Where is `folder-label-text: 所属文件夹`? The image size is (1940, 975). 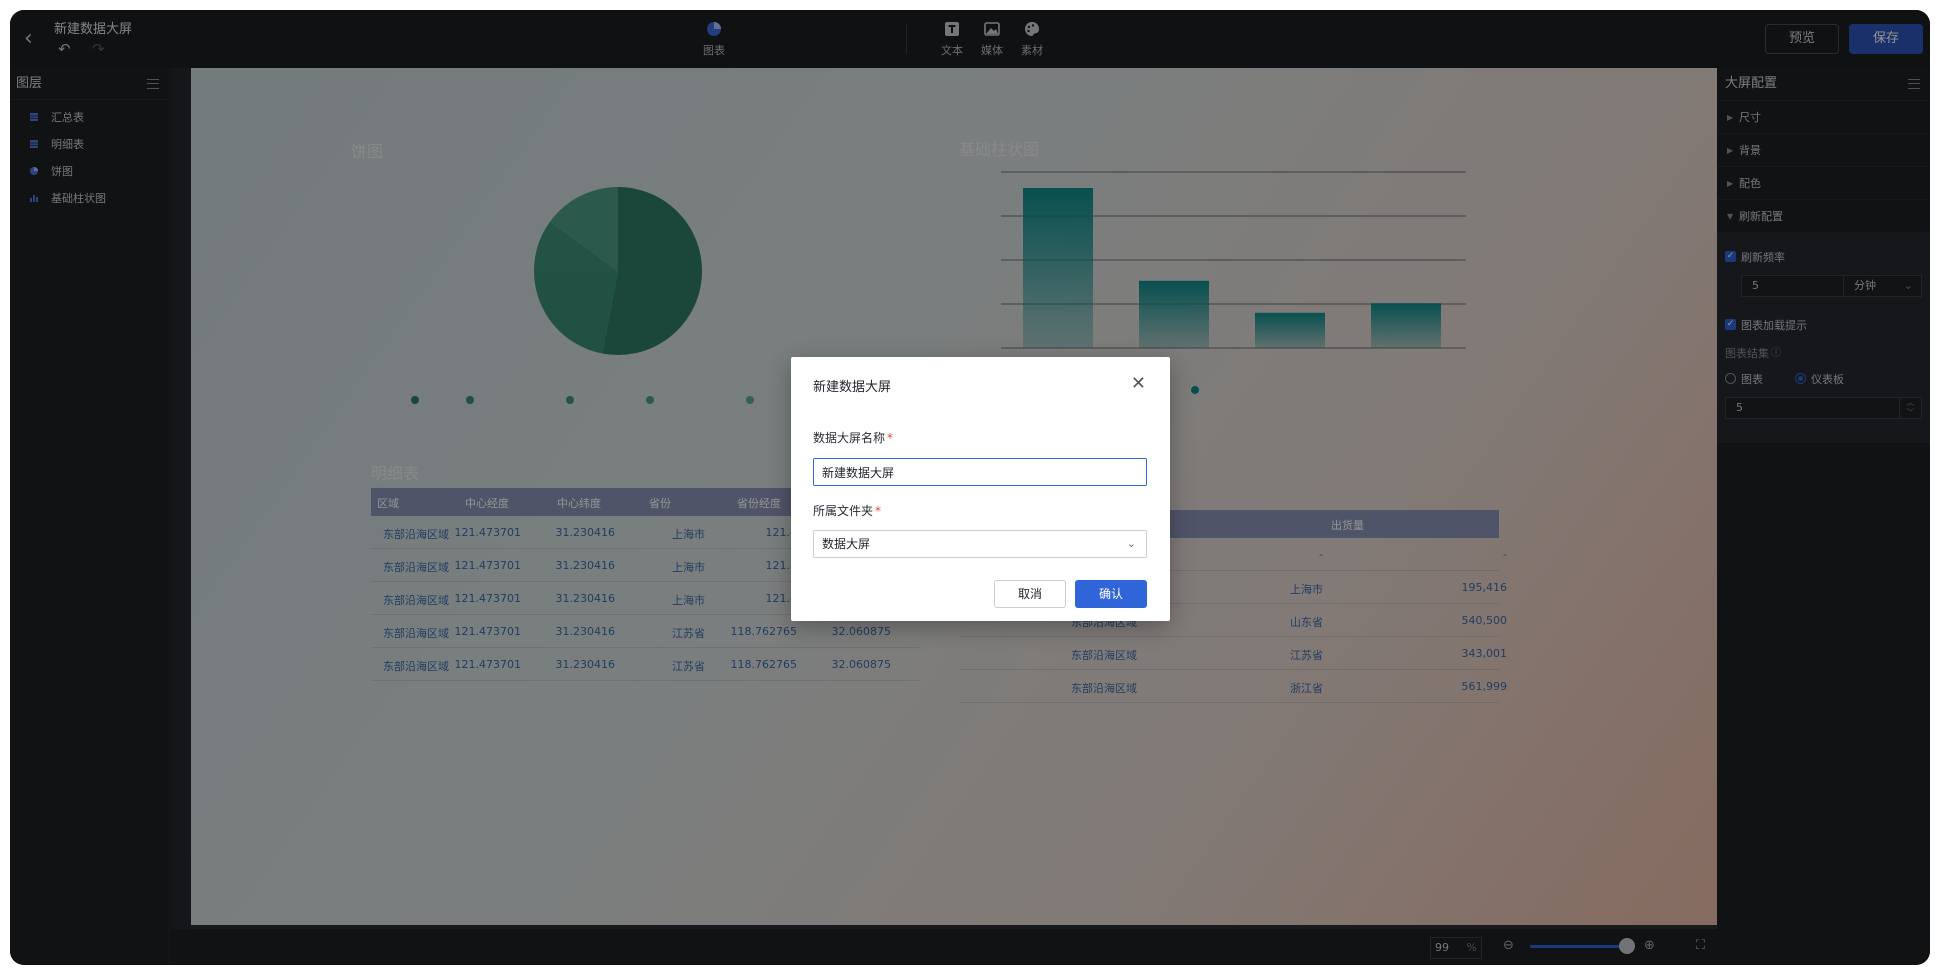 folder-label-text: 所属文件夹 is located at coordinates (843, 511).